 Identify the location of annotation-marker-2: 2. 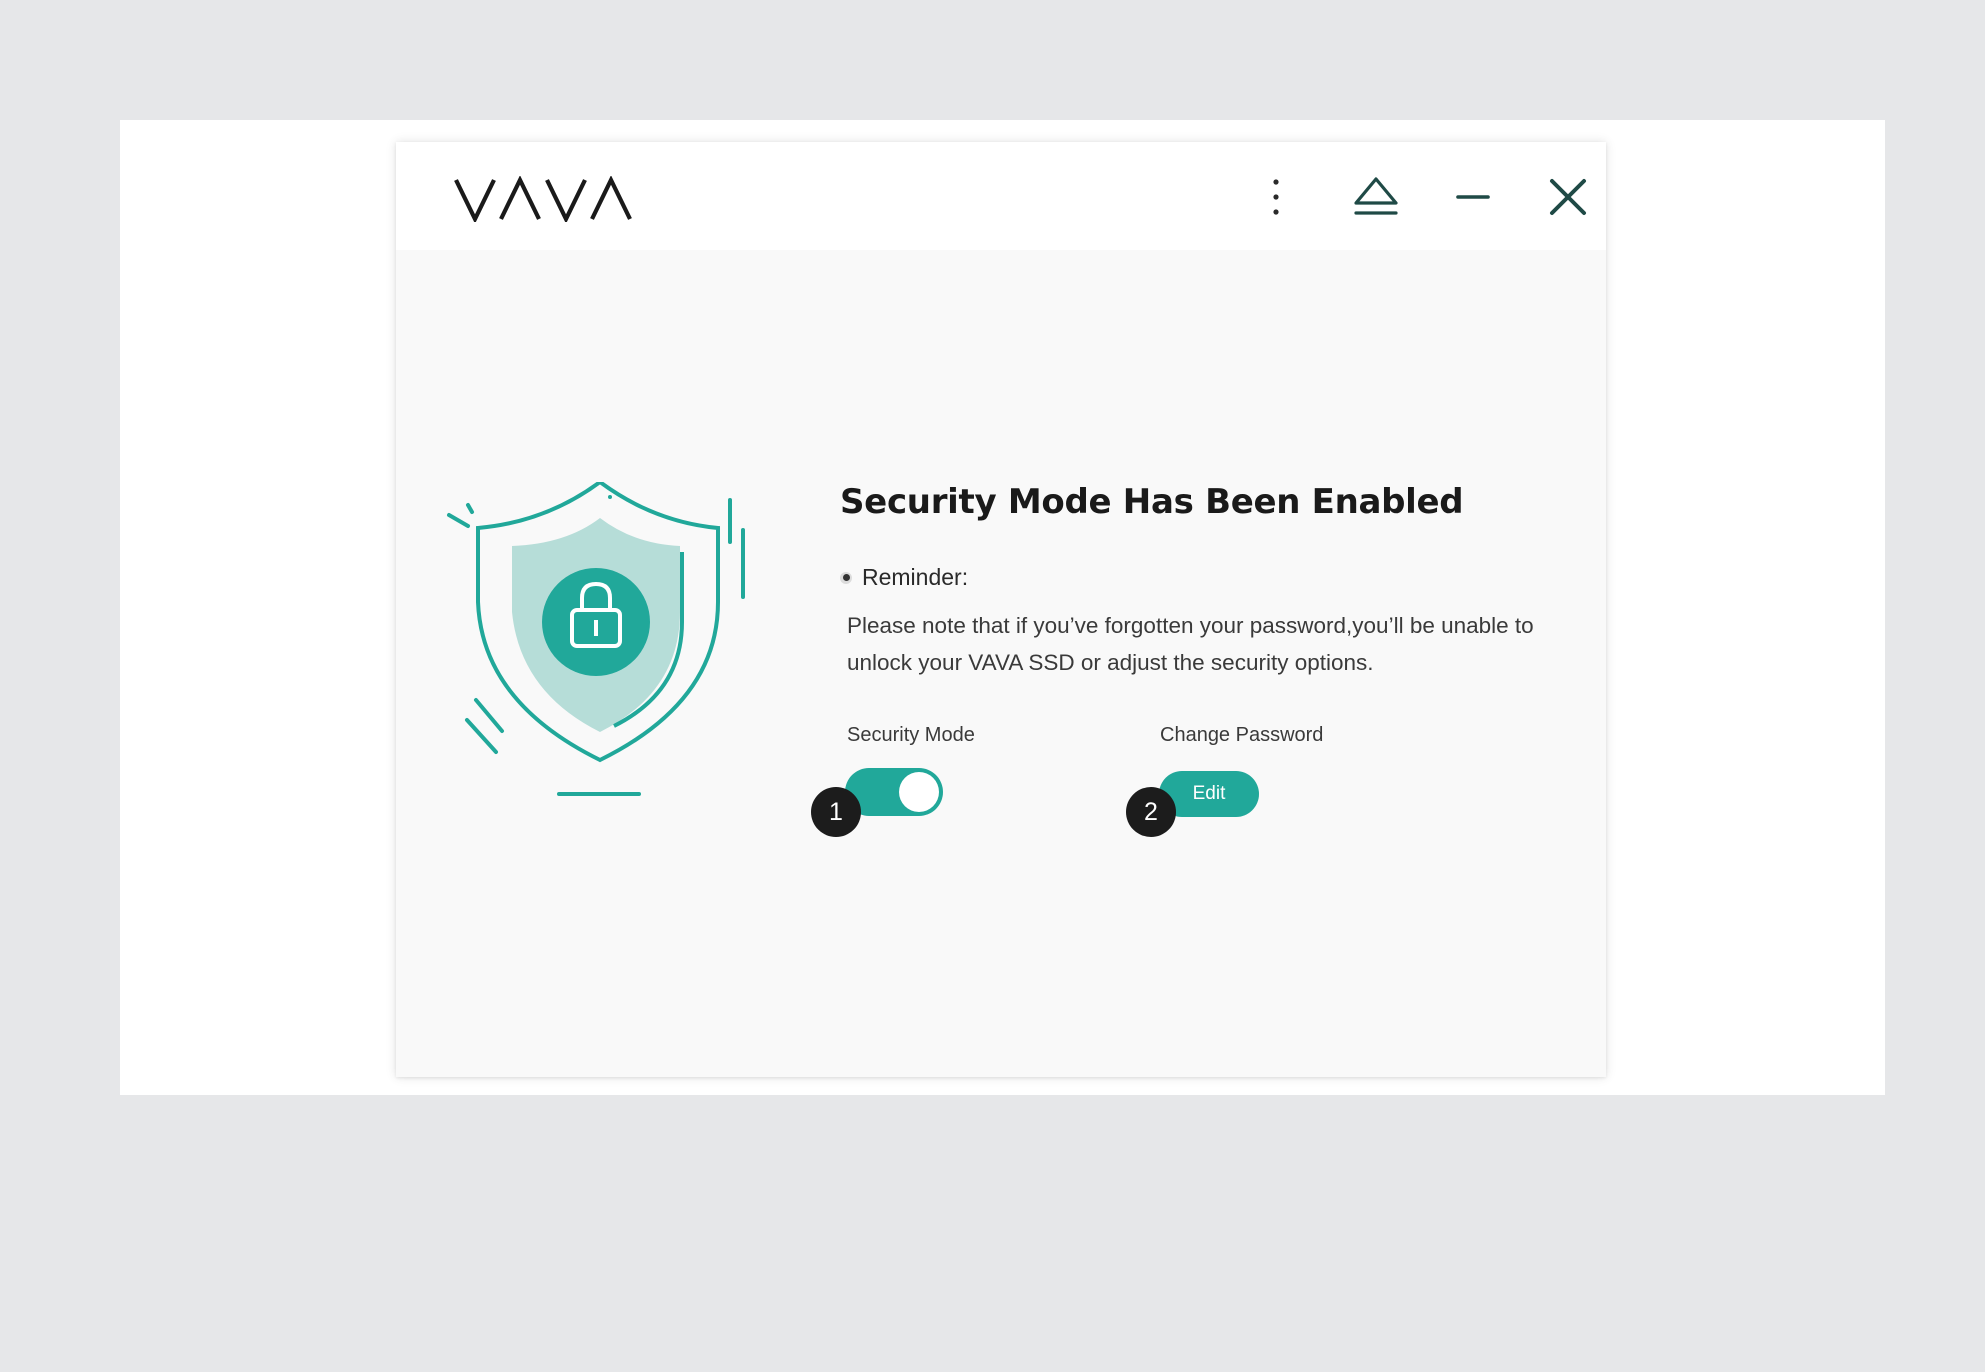
(1151, 812).